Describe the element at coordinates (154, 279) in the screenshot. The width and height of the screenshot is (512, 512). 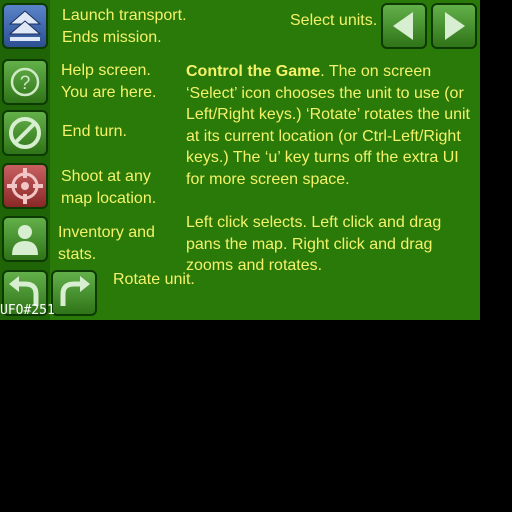
I see `rotate-label: Rotate unit.` at that location.